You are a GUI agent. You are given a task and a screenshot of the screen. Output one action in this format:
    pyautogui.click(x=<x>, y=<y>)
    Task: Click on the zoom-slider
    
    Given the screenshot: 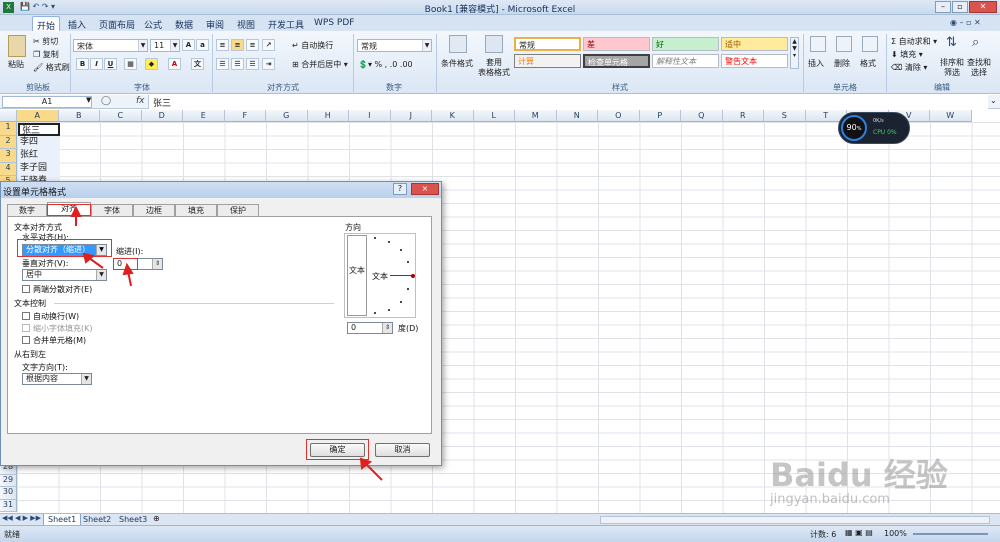 What is the action you would take?
    pyautogui.click(x=950, y=534)
    